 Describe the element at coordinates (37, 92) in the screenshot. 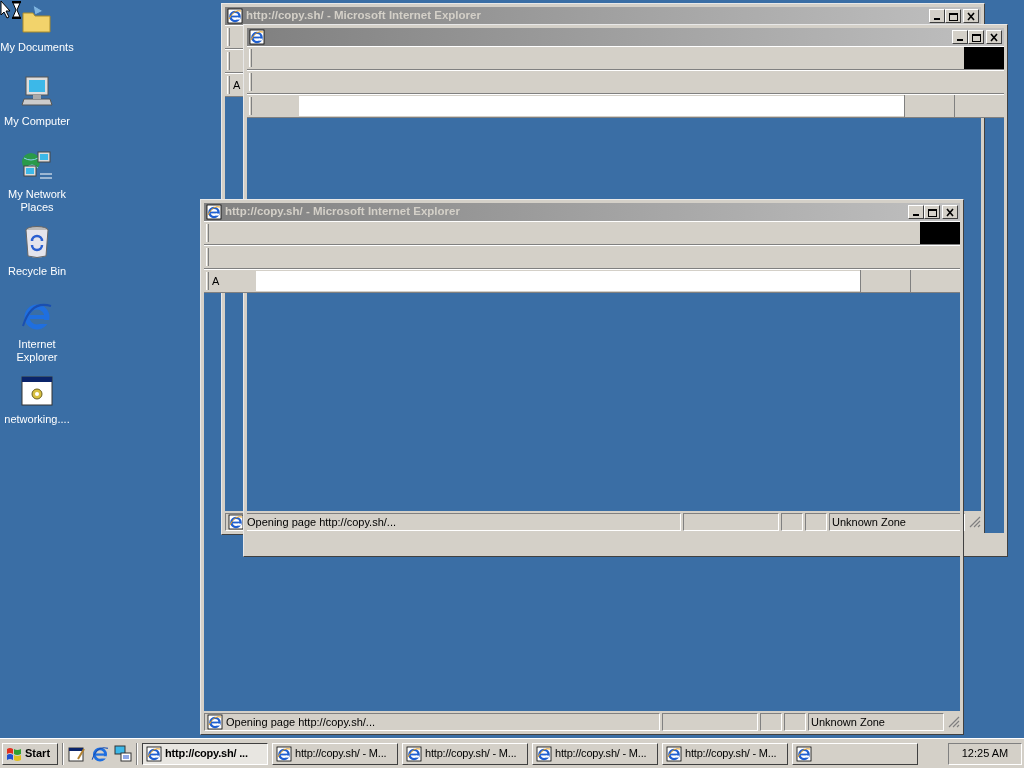

I see `computer-icon` at that location.